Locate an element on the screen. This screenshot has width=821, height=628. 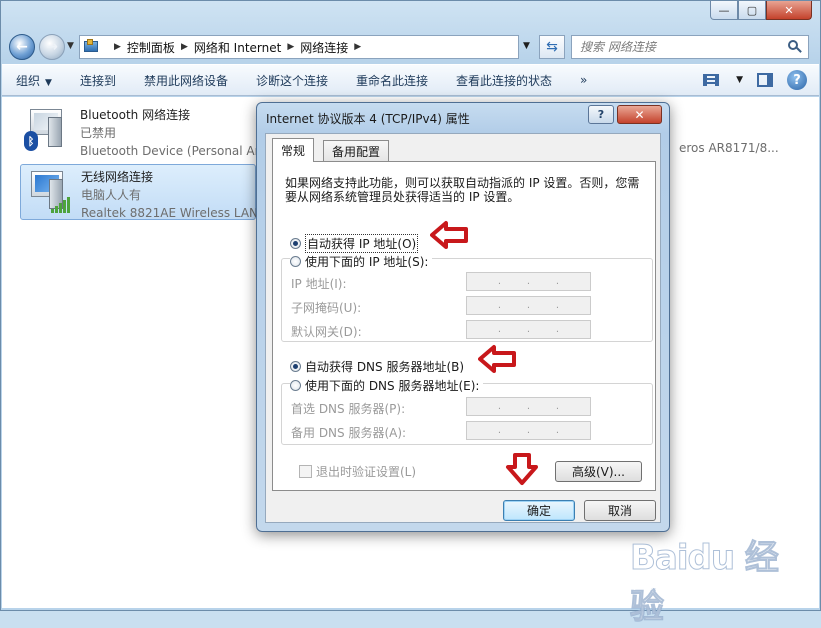
preferred-dns-label: 首选 DNS 服务器(P): is located at coordinates (348, 409).